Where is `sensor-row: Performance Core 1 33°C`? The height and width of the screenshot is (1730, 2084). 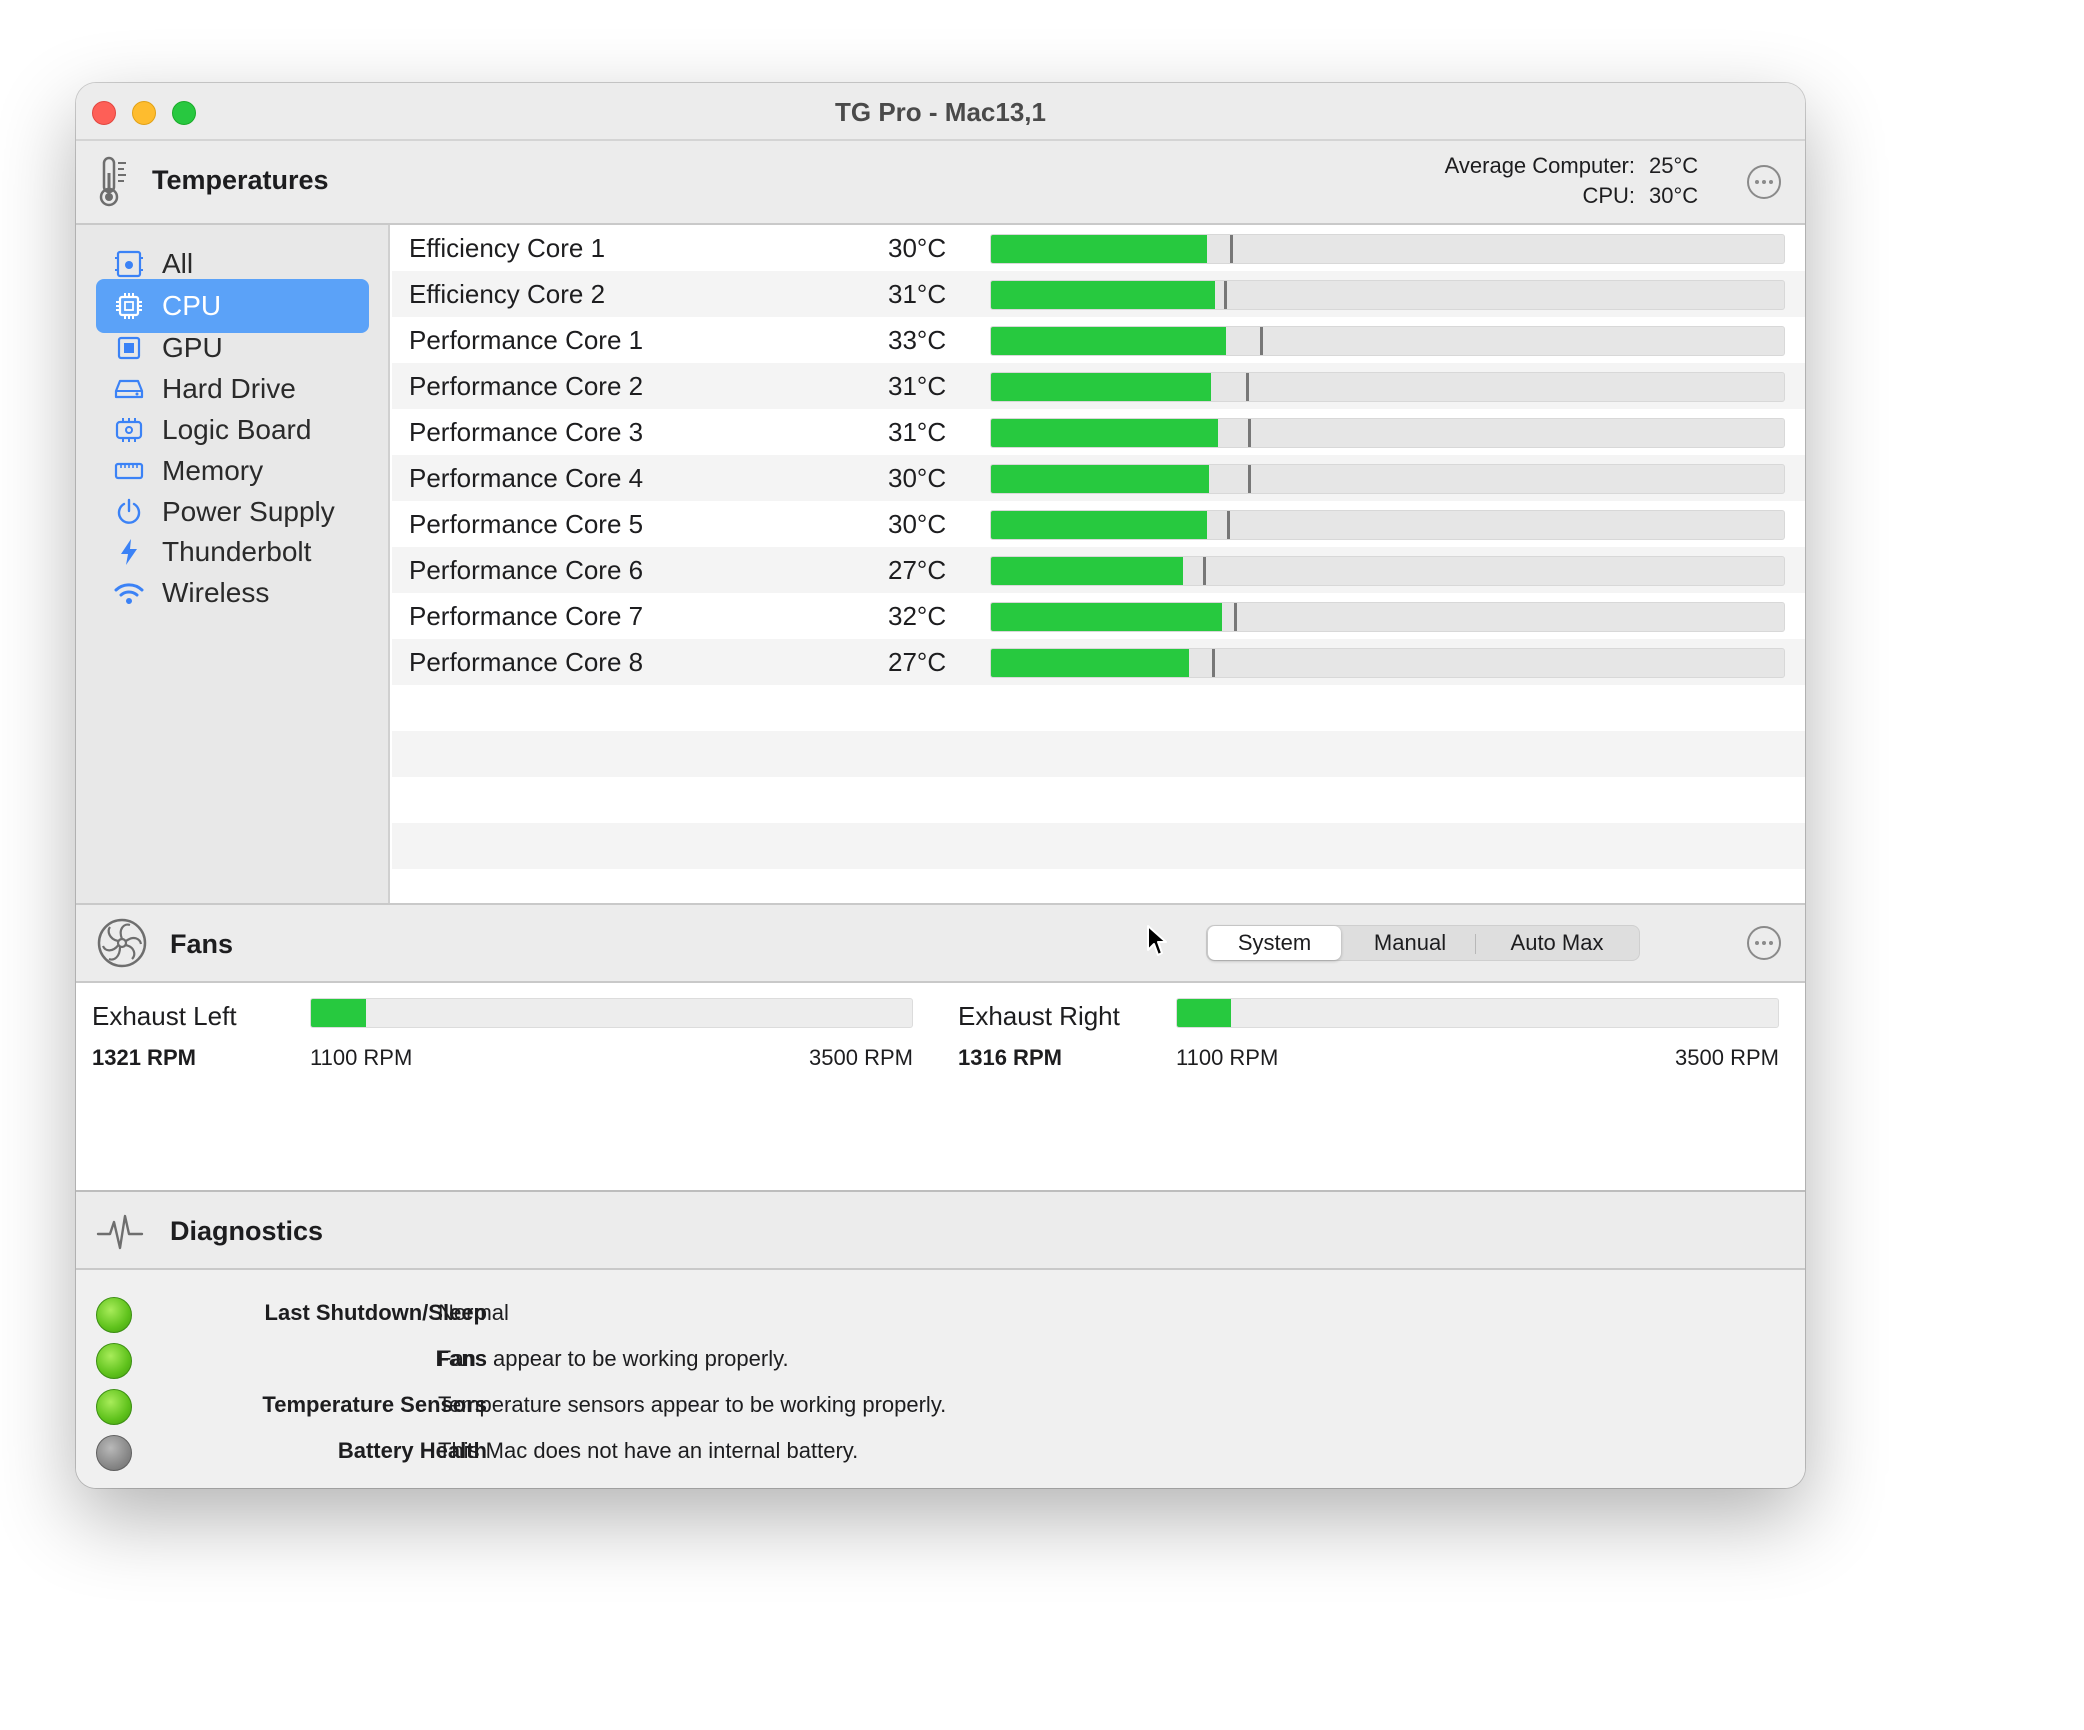
sensor-row: Performance Core 1 33°C is located at coordinates (1098, 340).